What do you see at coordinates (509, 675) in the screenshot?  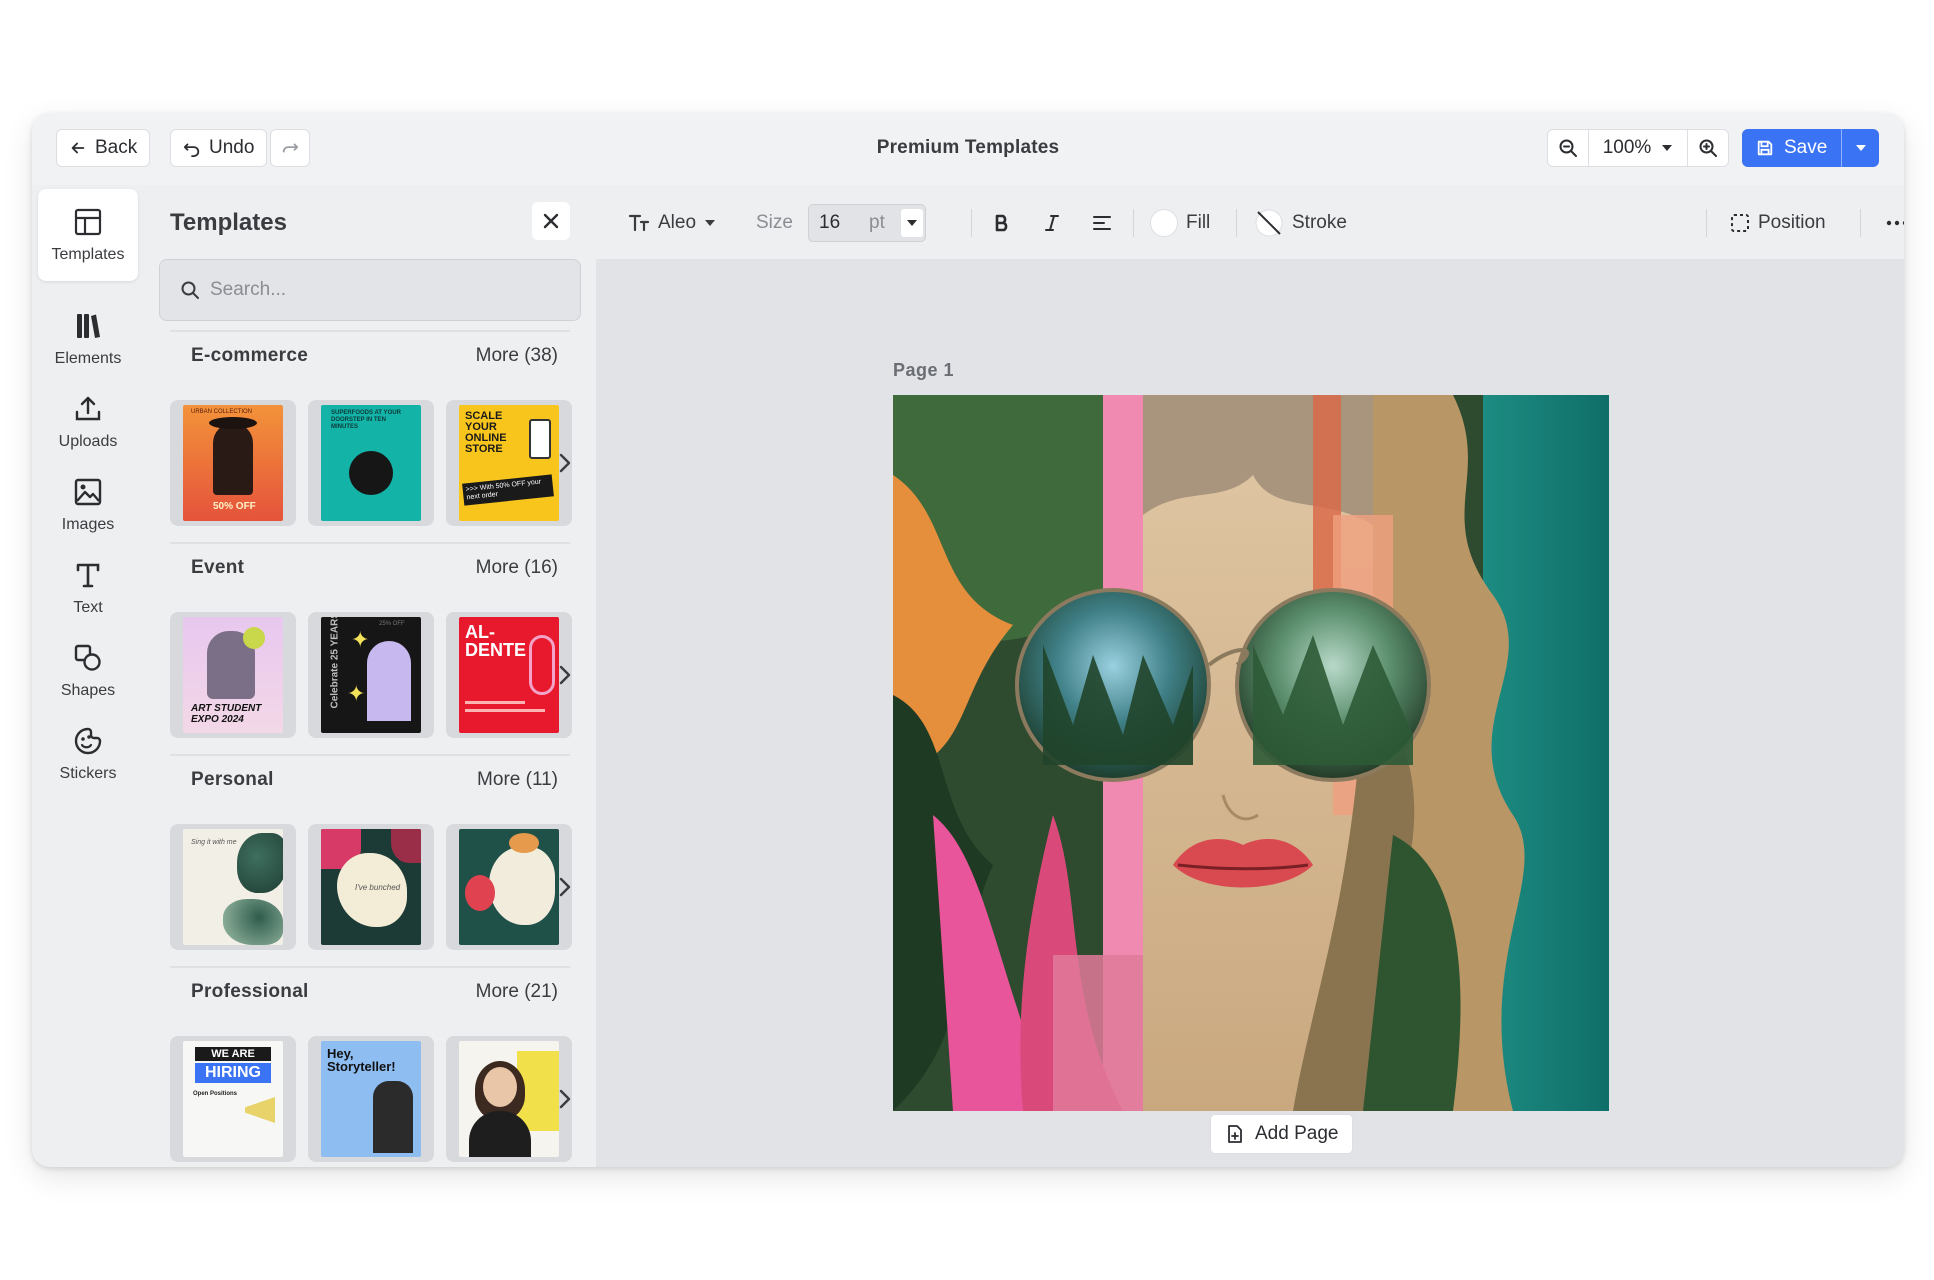 I see `template-preview: AL- DENTE` at bounding box center [509, 675].